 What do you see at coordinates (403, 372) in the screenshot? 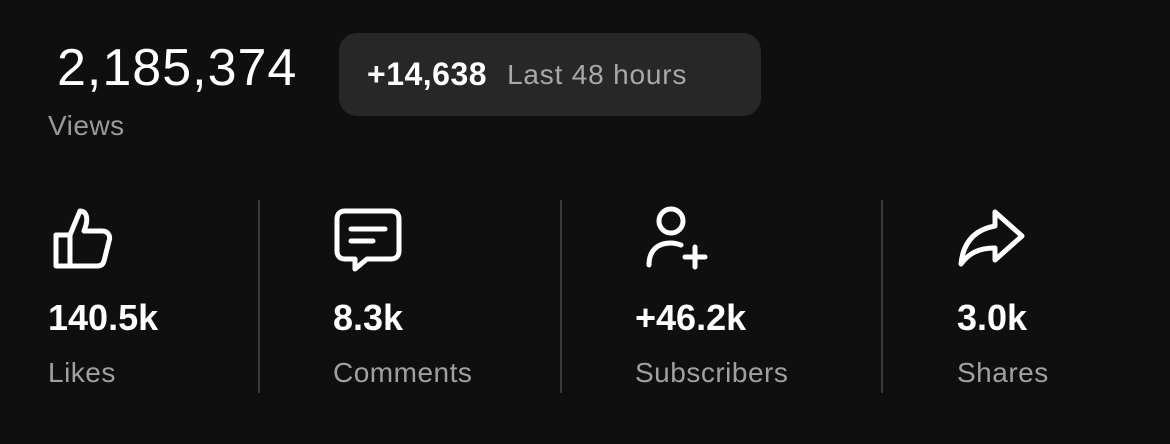
I see `stat-comments-label: Comments` at bounding box center [403, 372].